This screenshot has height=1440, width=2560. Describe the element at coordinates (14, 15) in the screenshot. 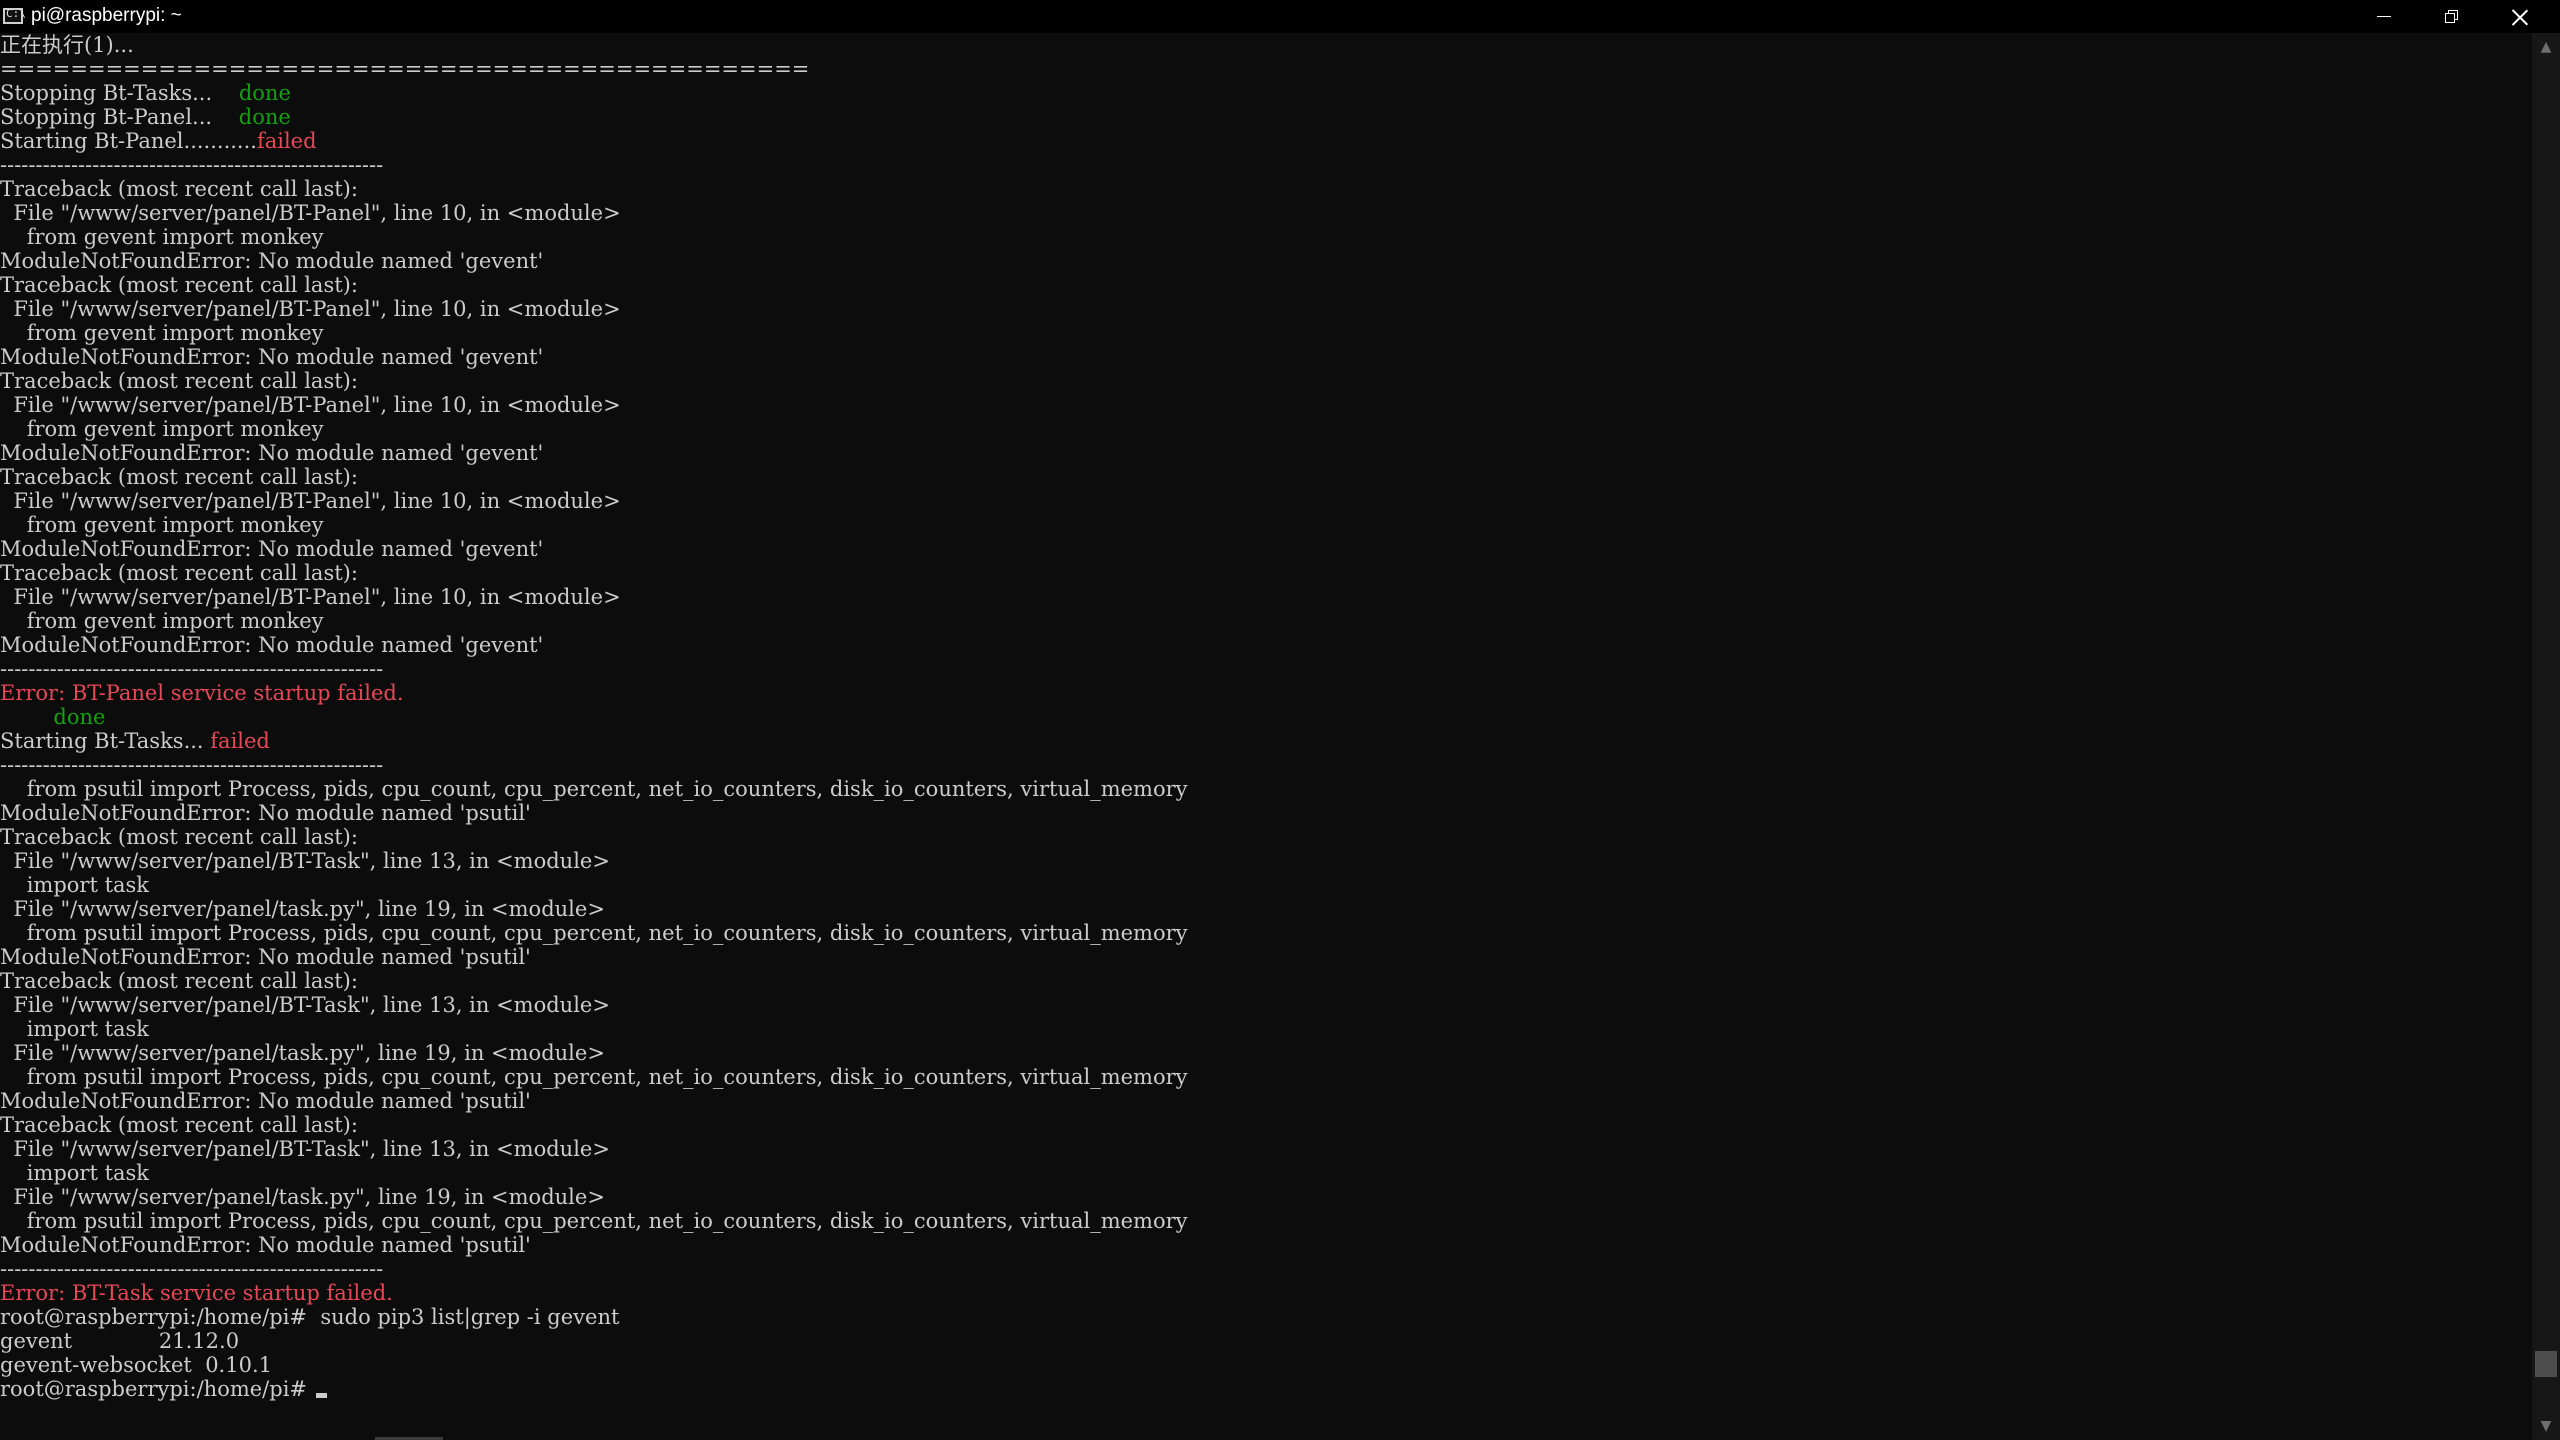

I see `console-app-icon: C:\` at that location.